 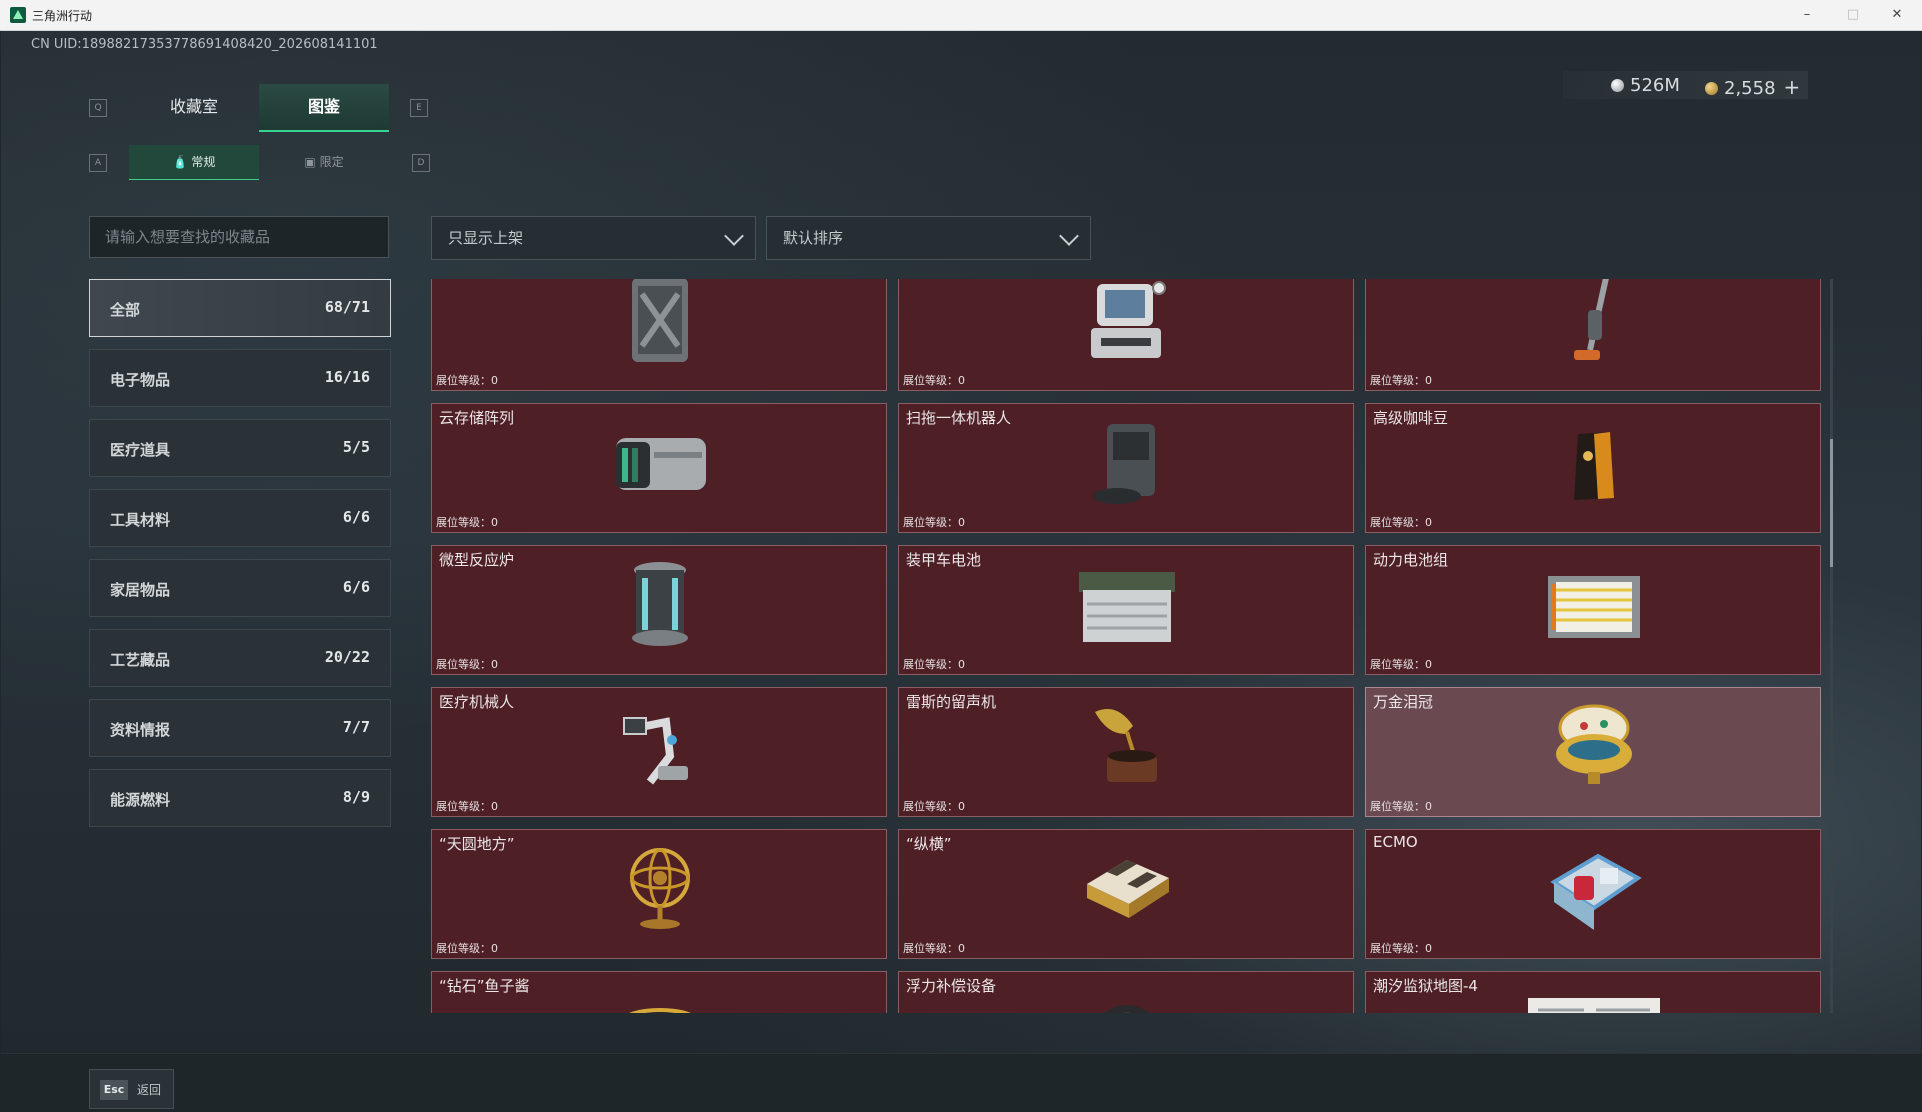 What do you see at coordinates (98, 163) in the screenshot?
I see `key-hint-a: A` at bounding box center [98, 163].